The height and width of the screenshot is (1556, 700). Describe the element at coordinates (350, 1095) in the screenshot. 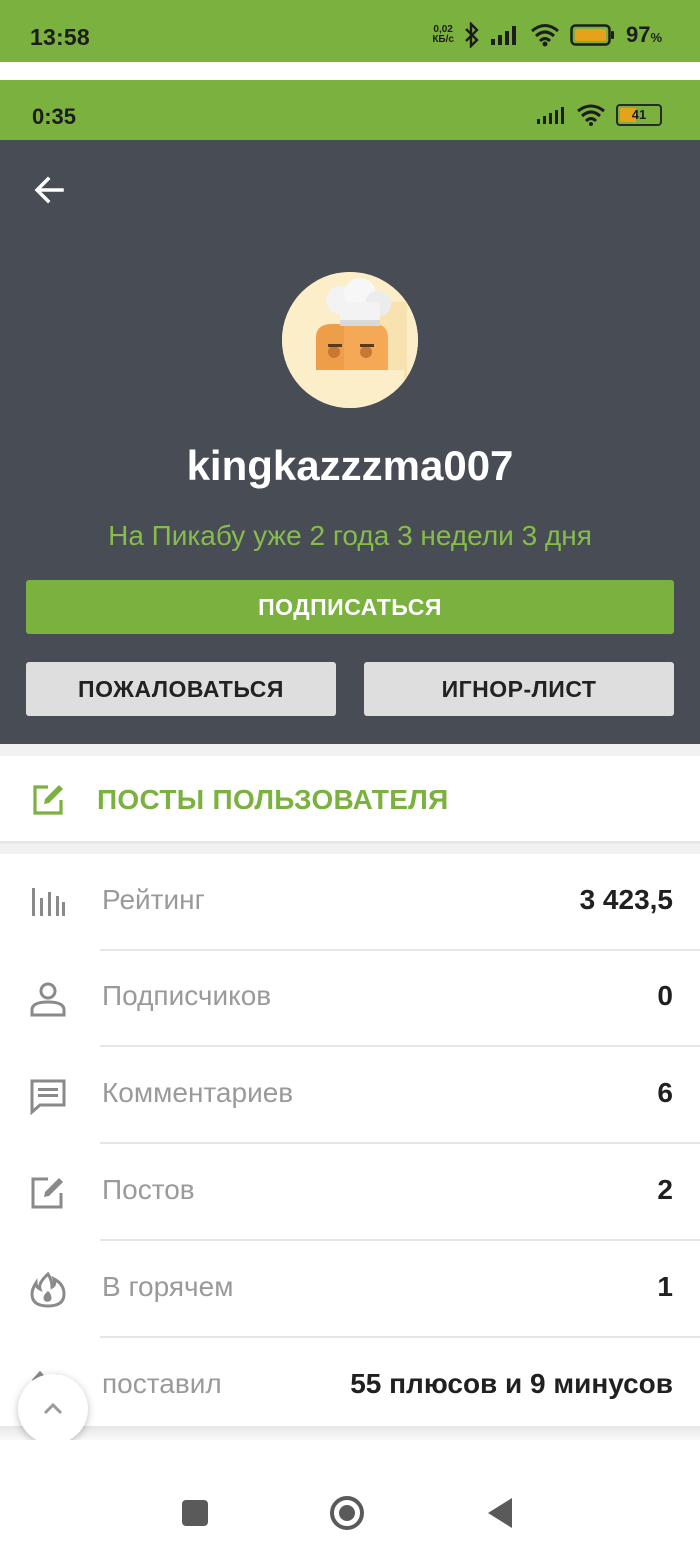

I see `stat-row-comments: Комментариев 6` at that location.